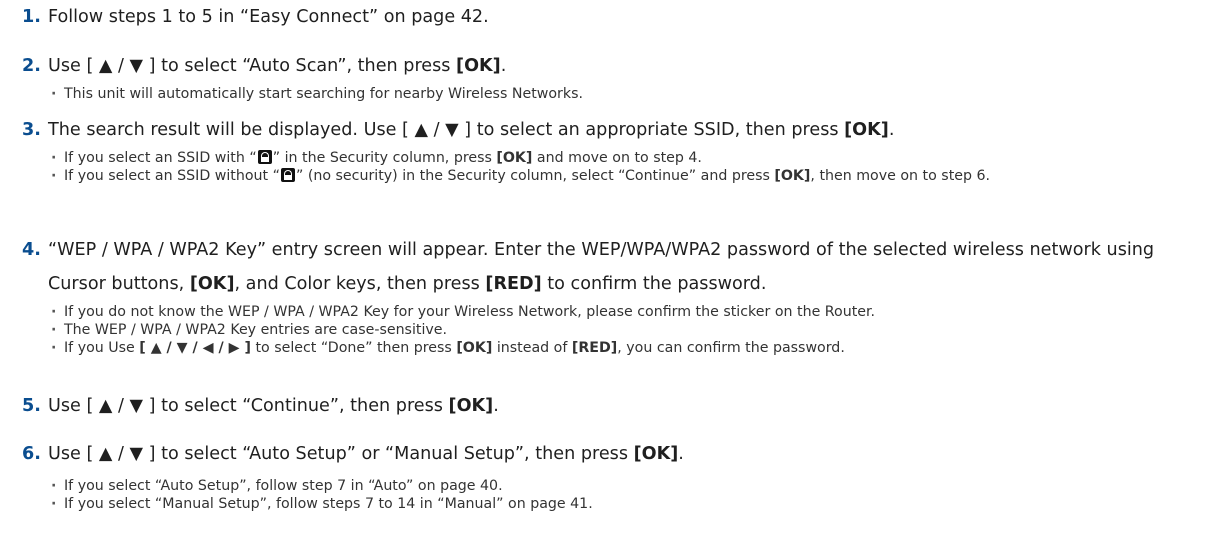 This screenshot has width=1206, height=552. What do you see at coordinates (31, 454) in the screenshot?
I see `step-number: 6.` at bounding box center [31, 454].